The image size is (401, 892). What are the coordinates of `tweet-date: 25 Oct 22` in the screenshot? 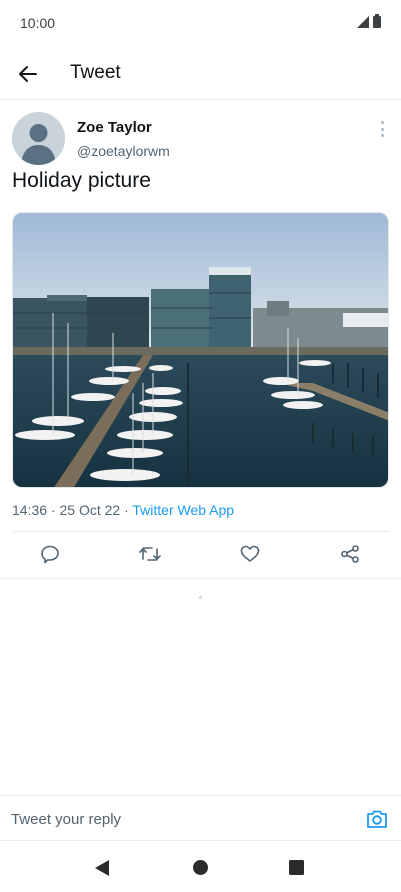 It's located at (90, 510).